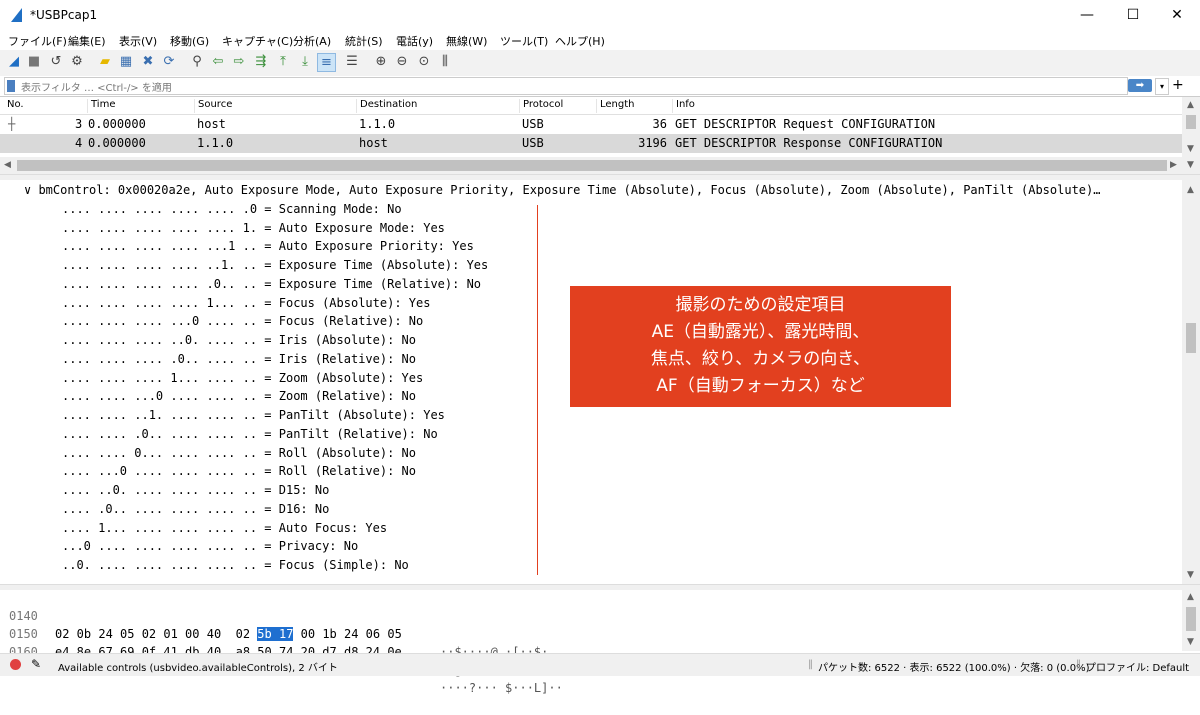 The height and width of the screenshot is (715, 1200). I want to click on go-to-packet-icon: ⇶, so click(261, 62).